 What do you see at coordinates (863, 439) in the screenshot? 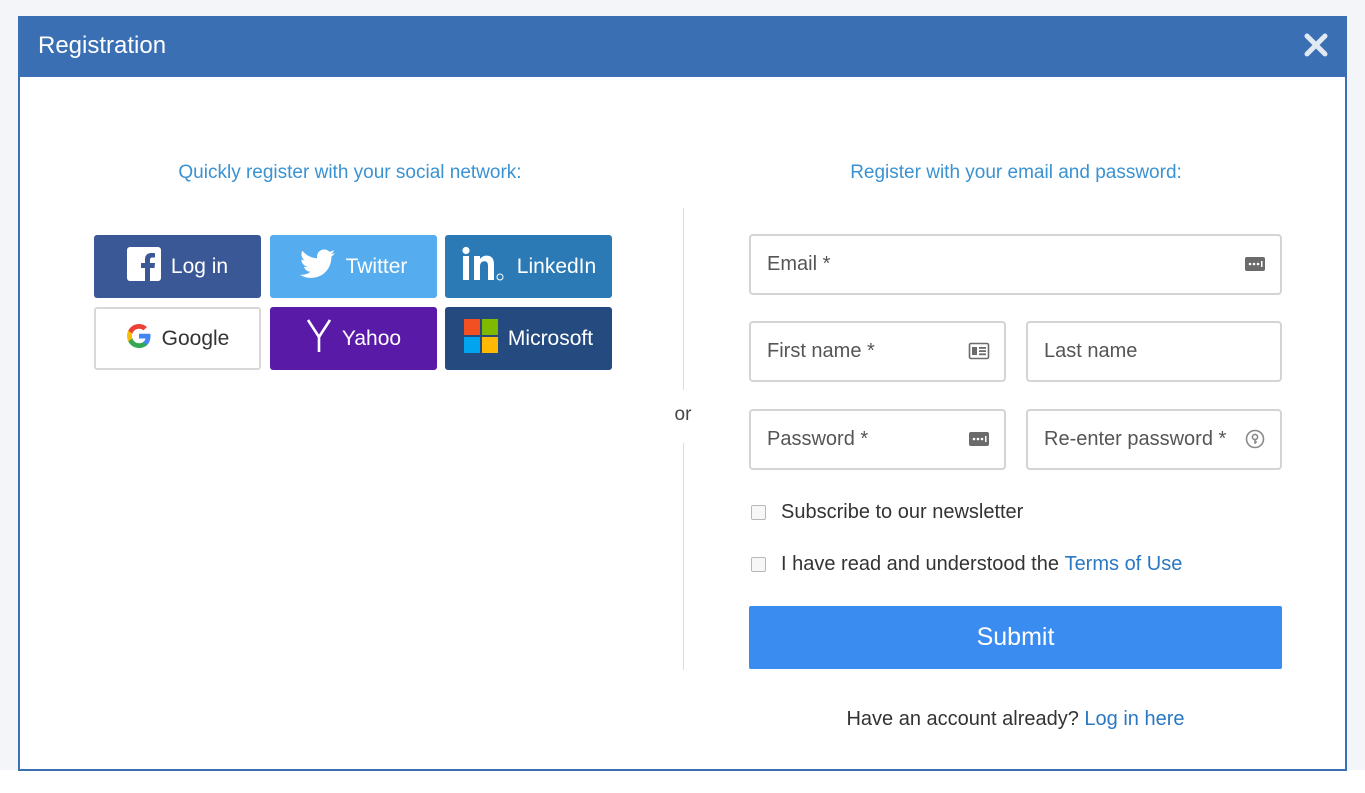
I see `password-input` at bounding box center [863, 439].